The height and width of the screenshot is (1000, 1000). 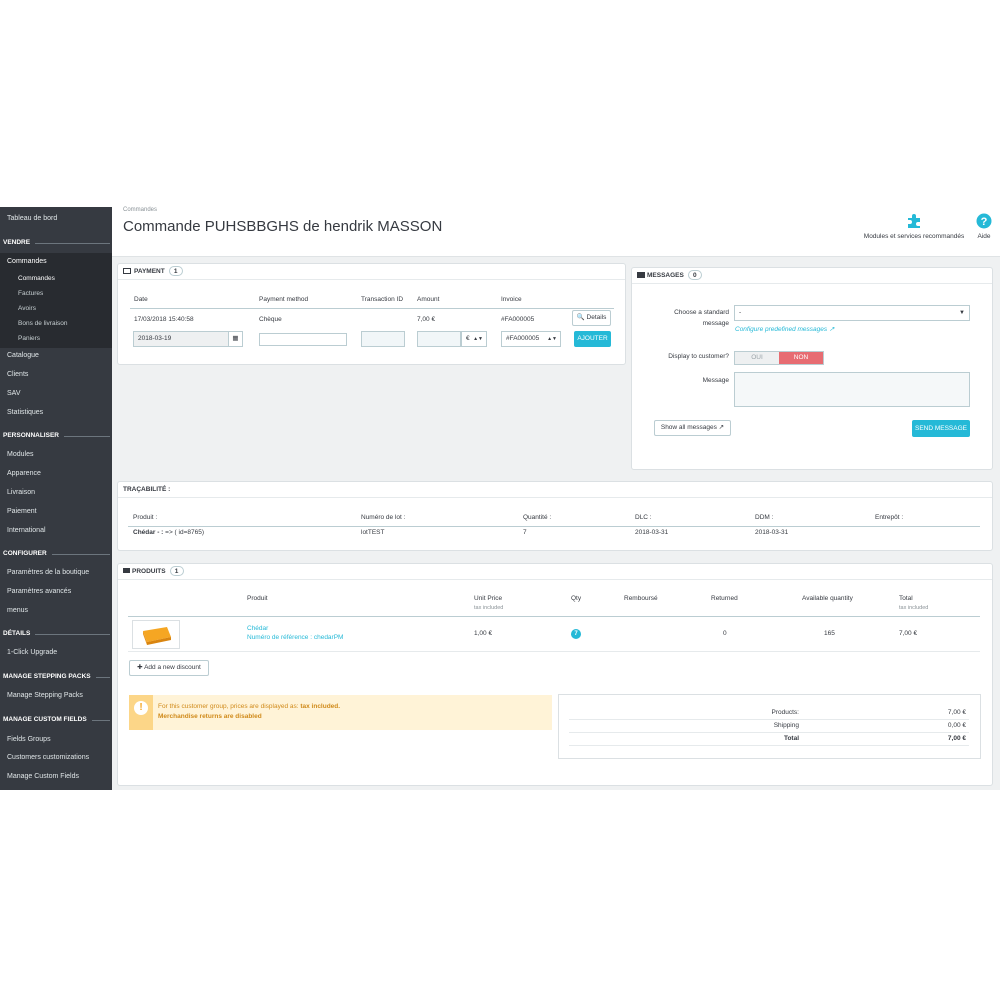 What do you see at coordinates (554, 526) in the screenshot?
I see `trace-divider` at bounding box center [554, 526].